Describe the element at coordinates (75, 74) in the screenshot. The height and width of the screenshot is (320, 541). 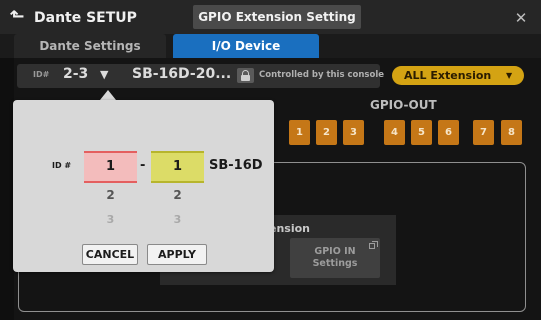
I see `device-id-value: 2-3` at that location.